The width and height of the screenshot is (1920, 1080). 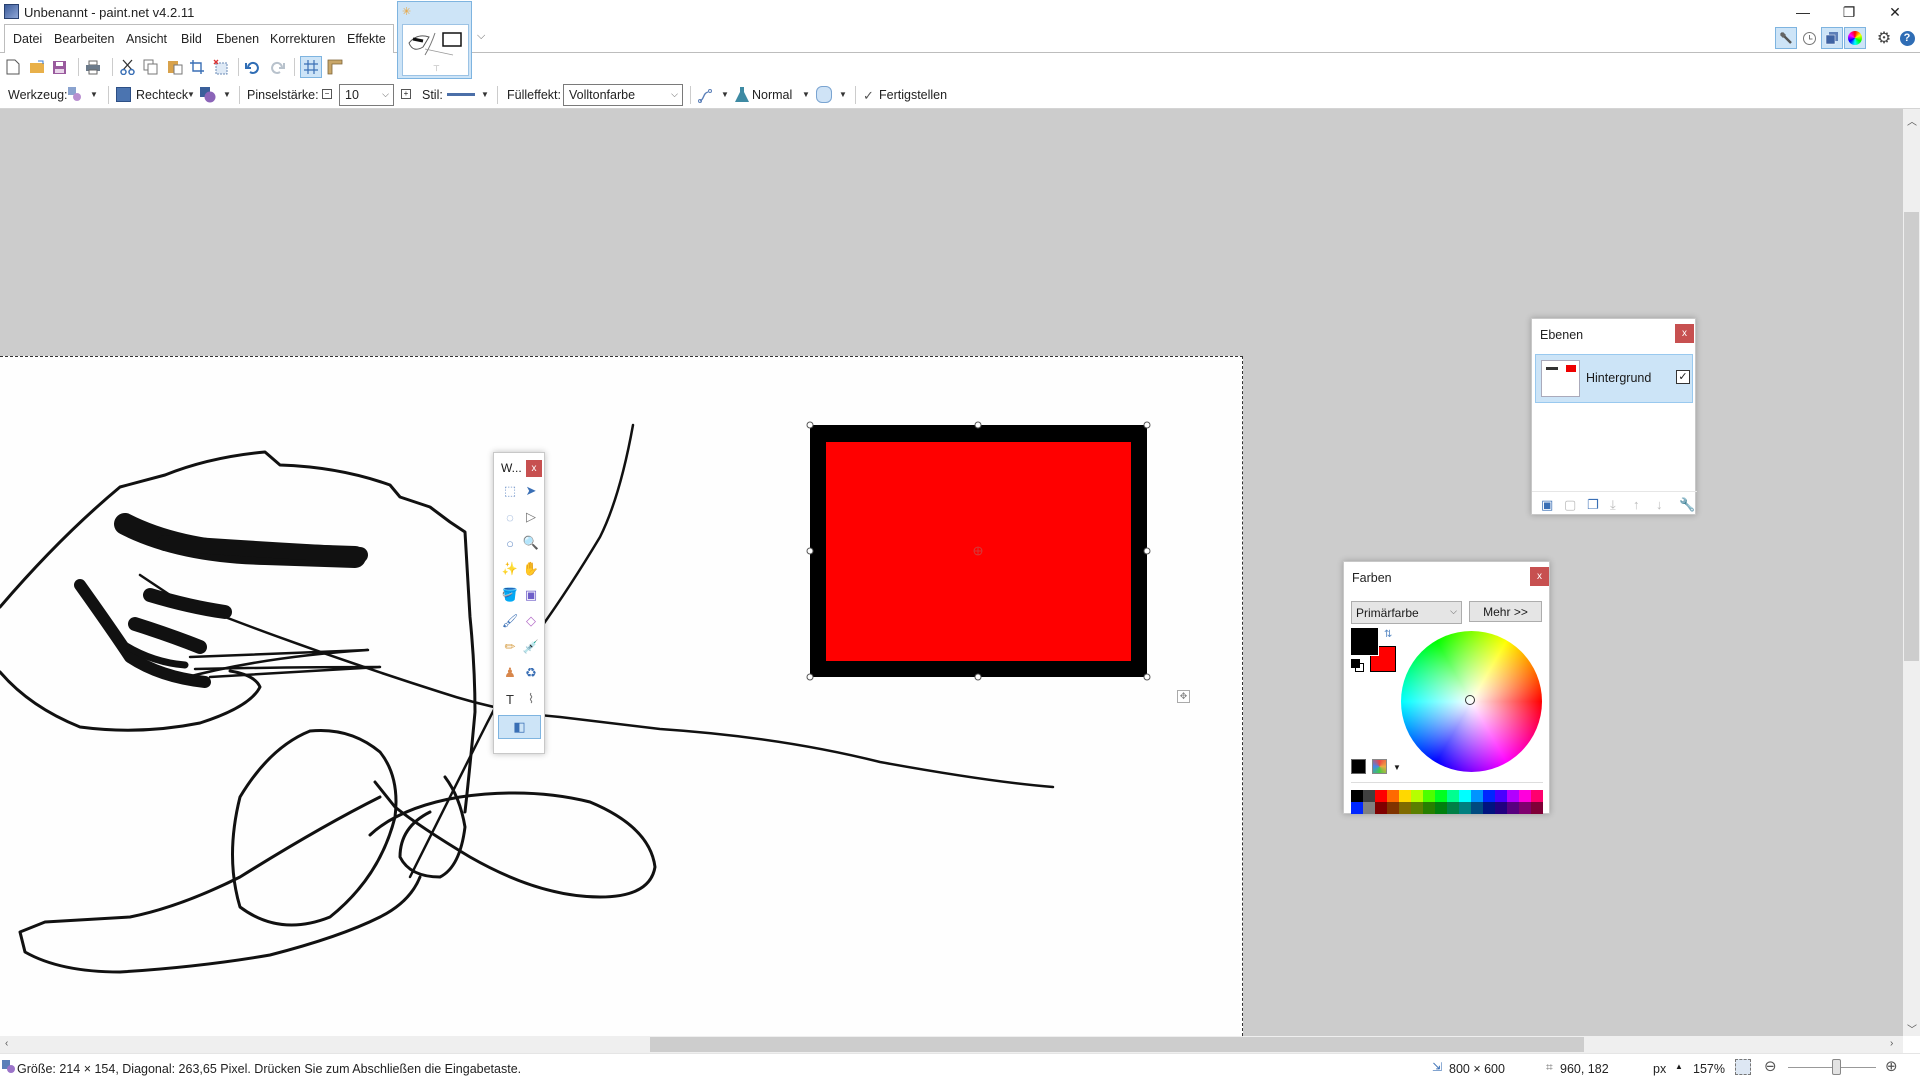 I want to click on brush-width-input: 10 ⌵, so click(x=366, y=95).